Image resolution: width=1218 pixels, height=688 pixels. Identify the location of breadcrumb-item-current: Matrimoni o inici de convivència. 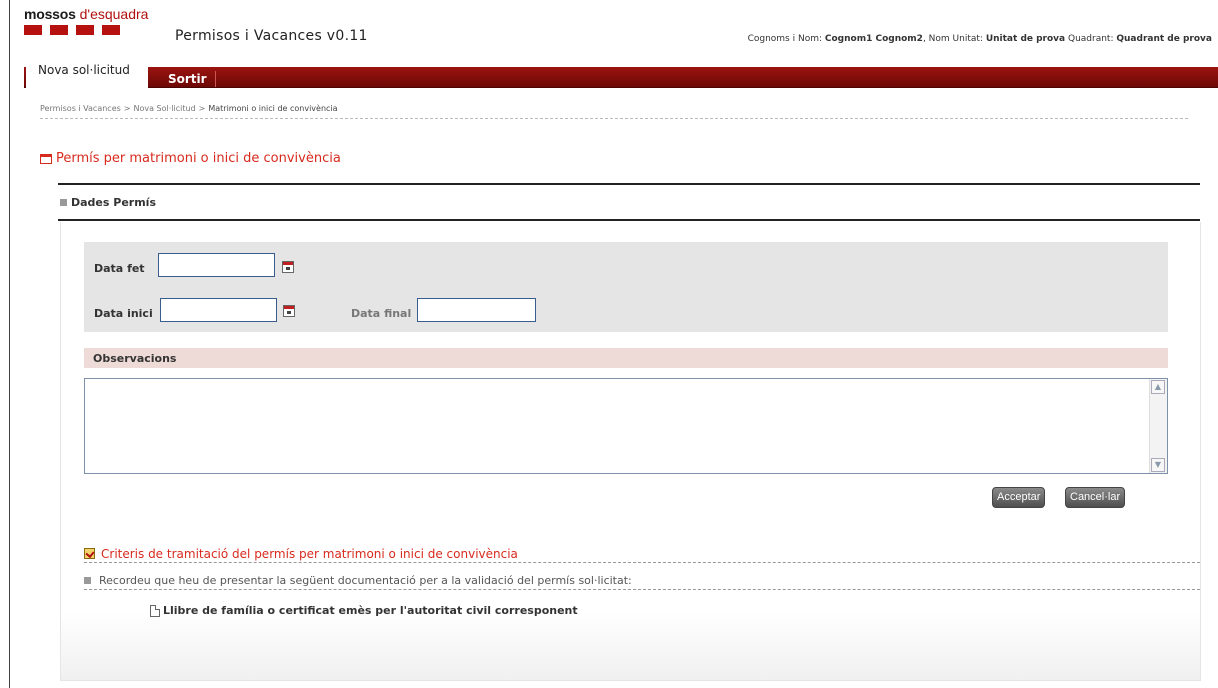
(273, 108).